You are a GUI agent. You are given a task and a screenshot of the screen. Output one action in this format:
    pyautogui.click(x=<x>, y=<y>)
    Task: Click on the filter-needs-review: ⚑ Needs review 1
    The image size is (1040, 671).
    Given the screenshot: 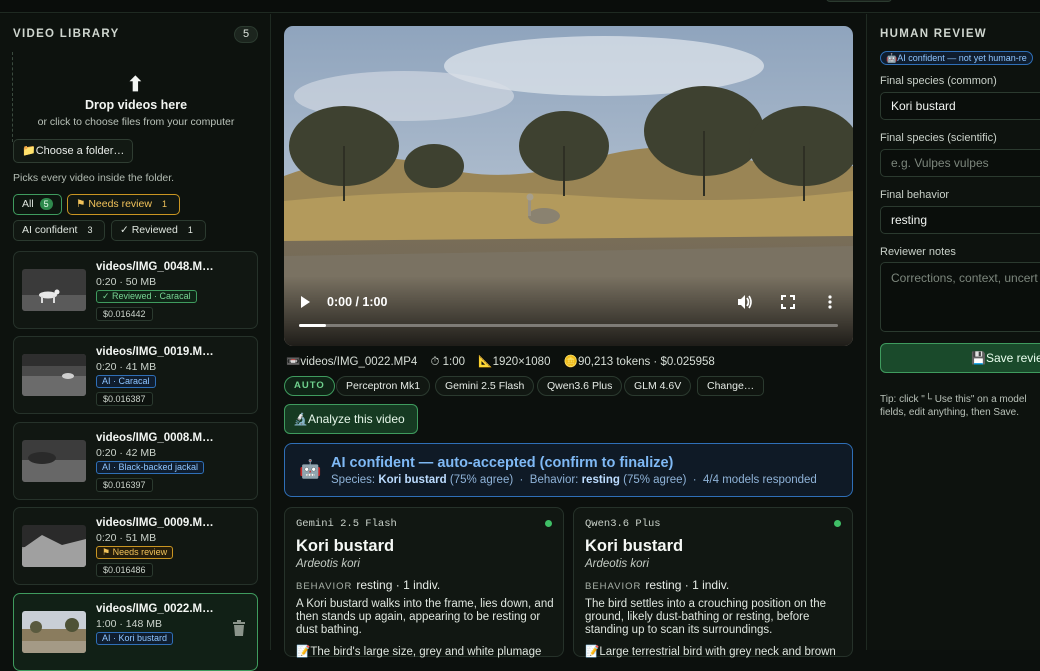 What is the action you would take?
    pyautogui.click(x=123, y=204)
    